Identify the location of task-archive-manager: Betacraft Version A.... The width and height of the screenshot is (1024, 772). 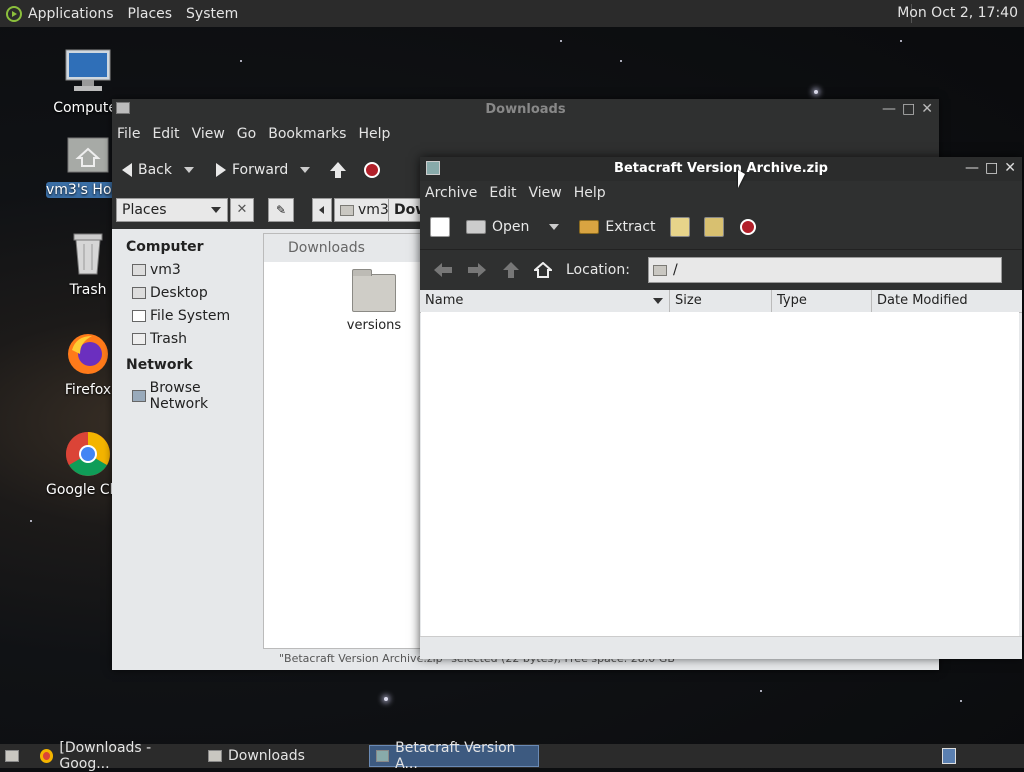
(454, 756).